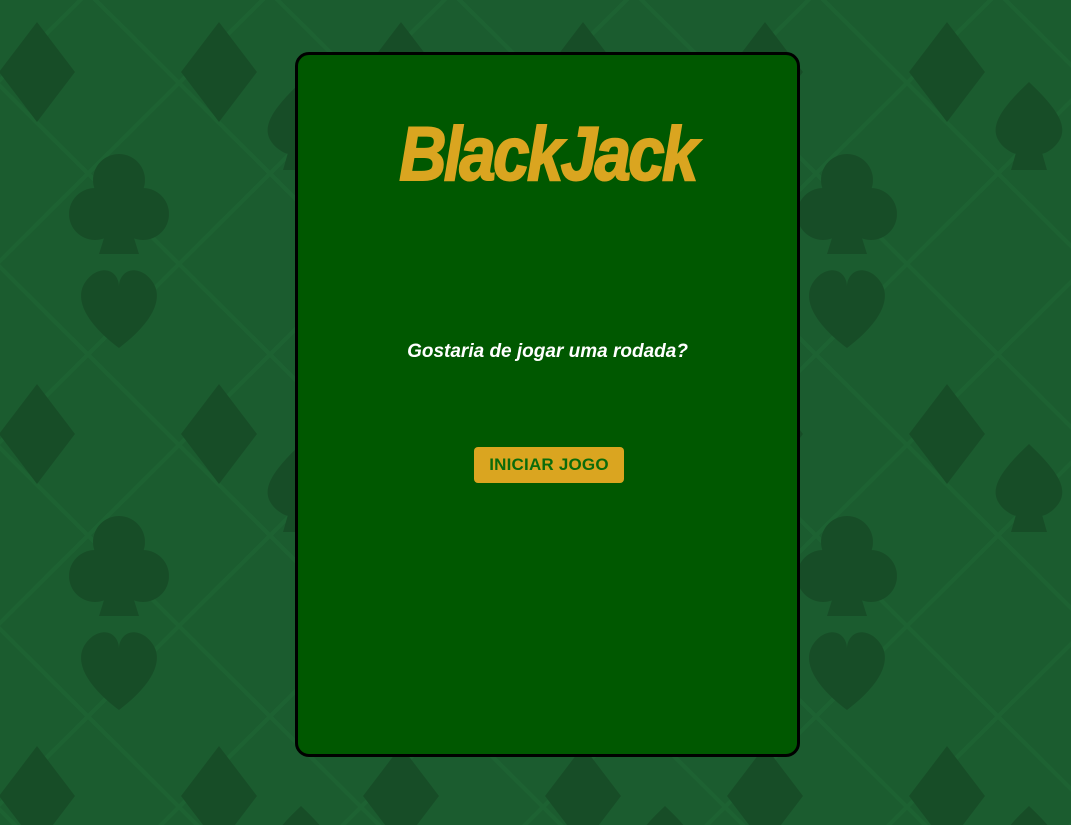  I want to click on start-game-button: INICIAR JOGO, so click(549, 465).